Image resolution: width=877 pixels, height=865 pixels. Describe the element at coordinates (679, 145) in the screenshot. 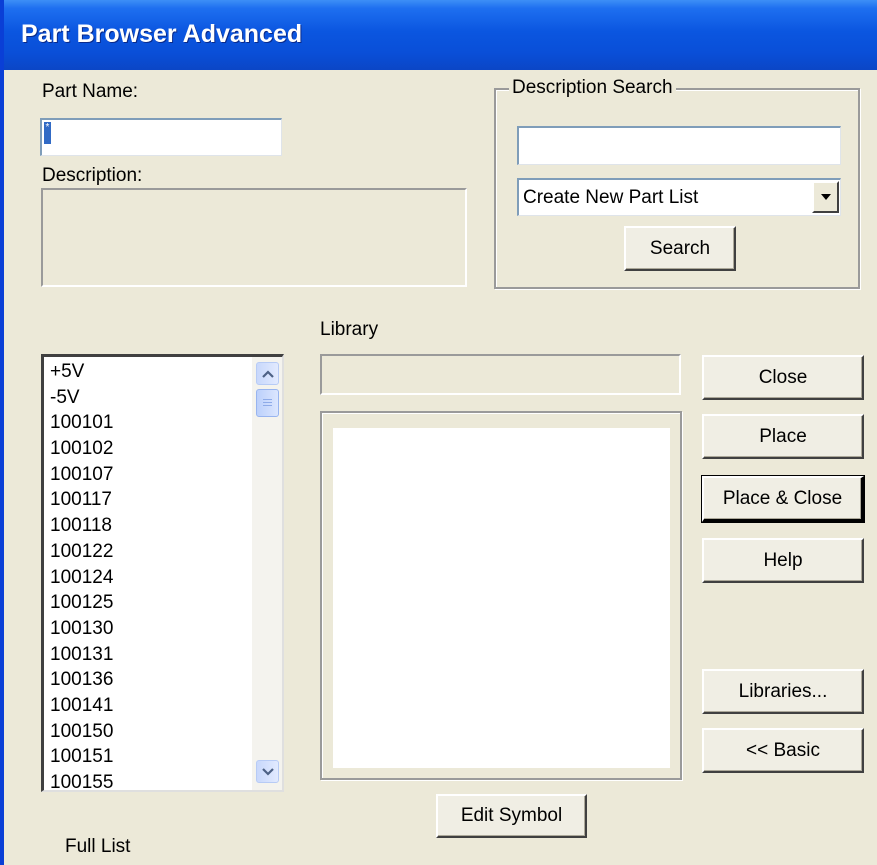

I see `description-search-input` at that location.